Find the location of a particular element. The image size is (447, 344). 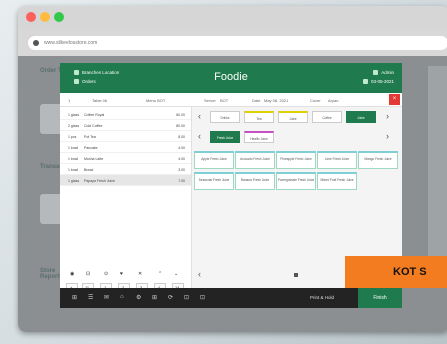

info-field-5: BOT is located at coordinates (224, 100).